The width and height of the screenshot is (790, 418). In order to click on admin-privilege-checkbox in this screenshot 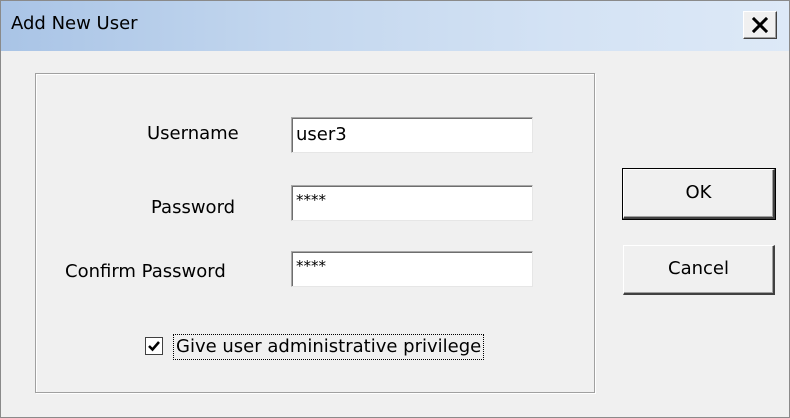, I will do `click(154, 346)`.